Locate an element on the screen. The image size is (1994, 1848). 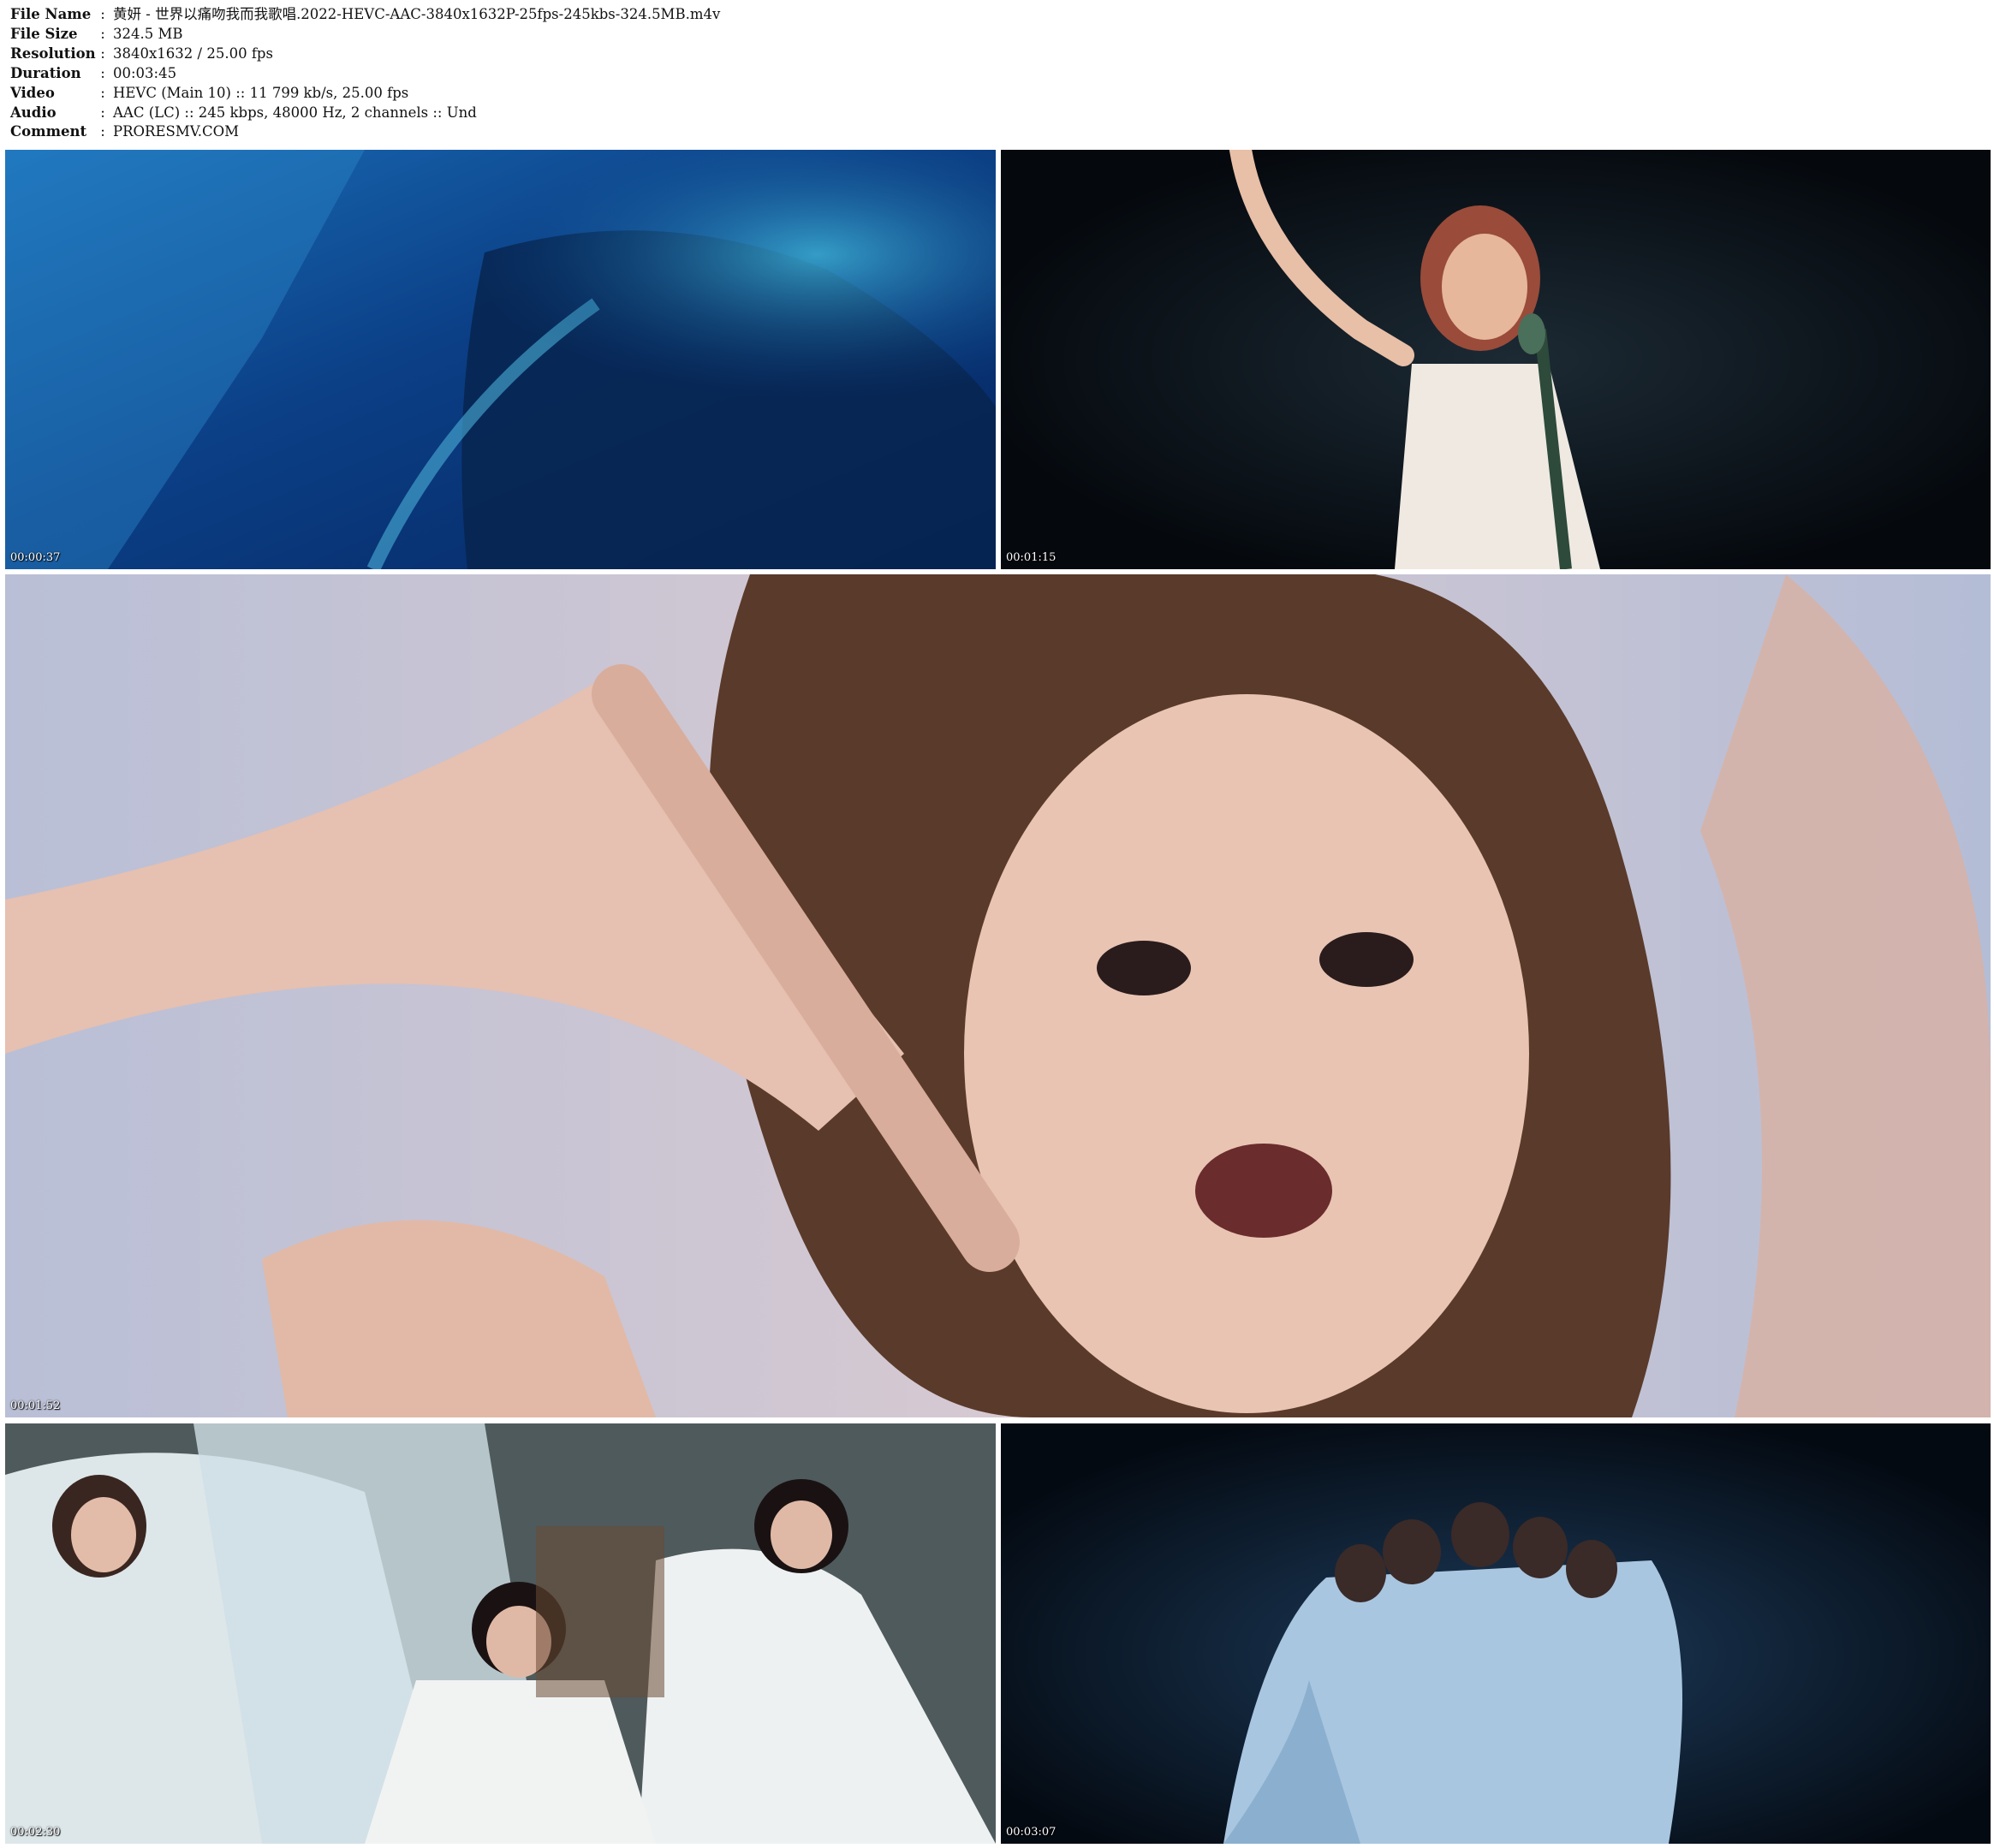
video-thumbnail-5: 00:03:07 is located at coordinates (1496, 1633).